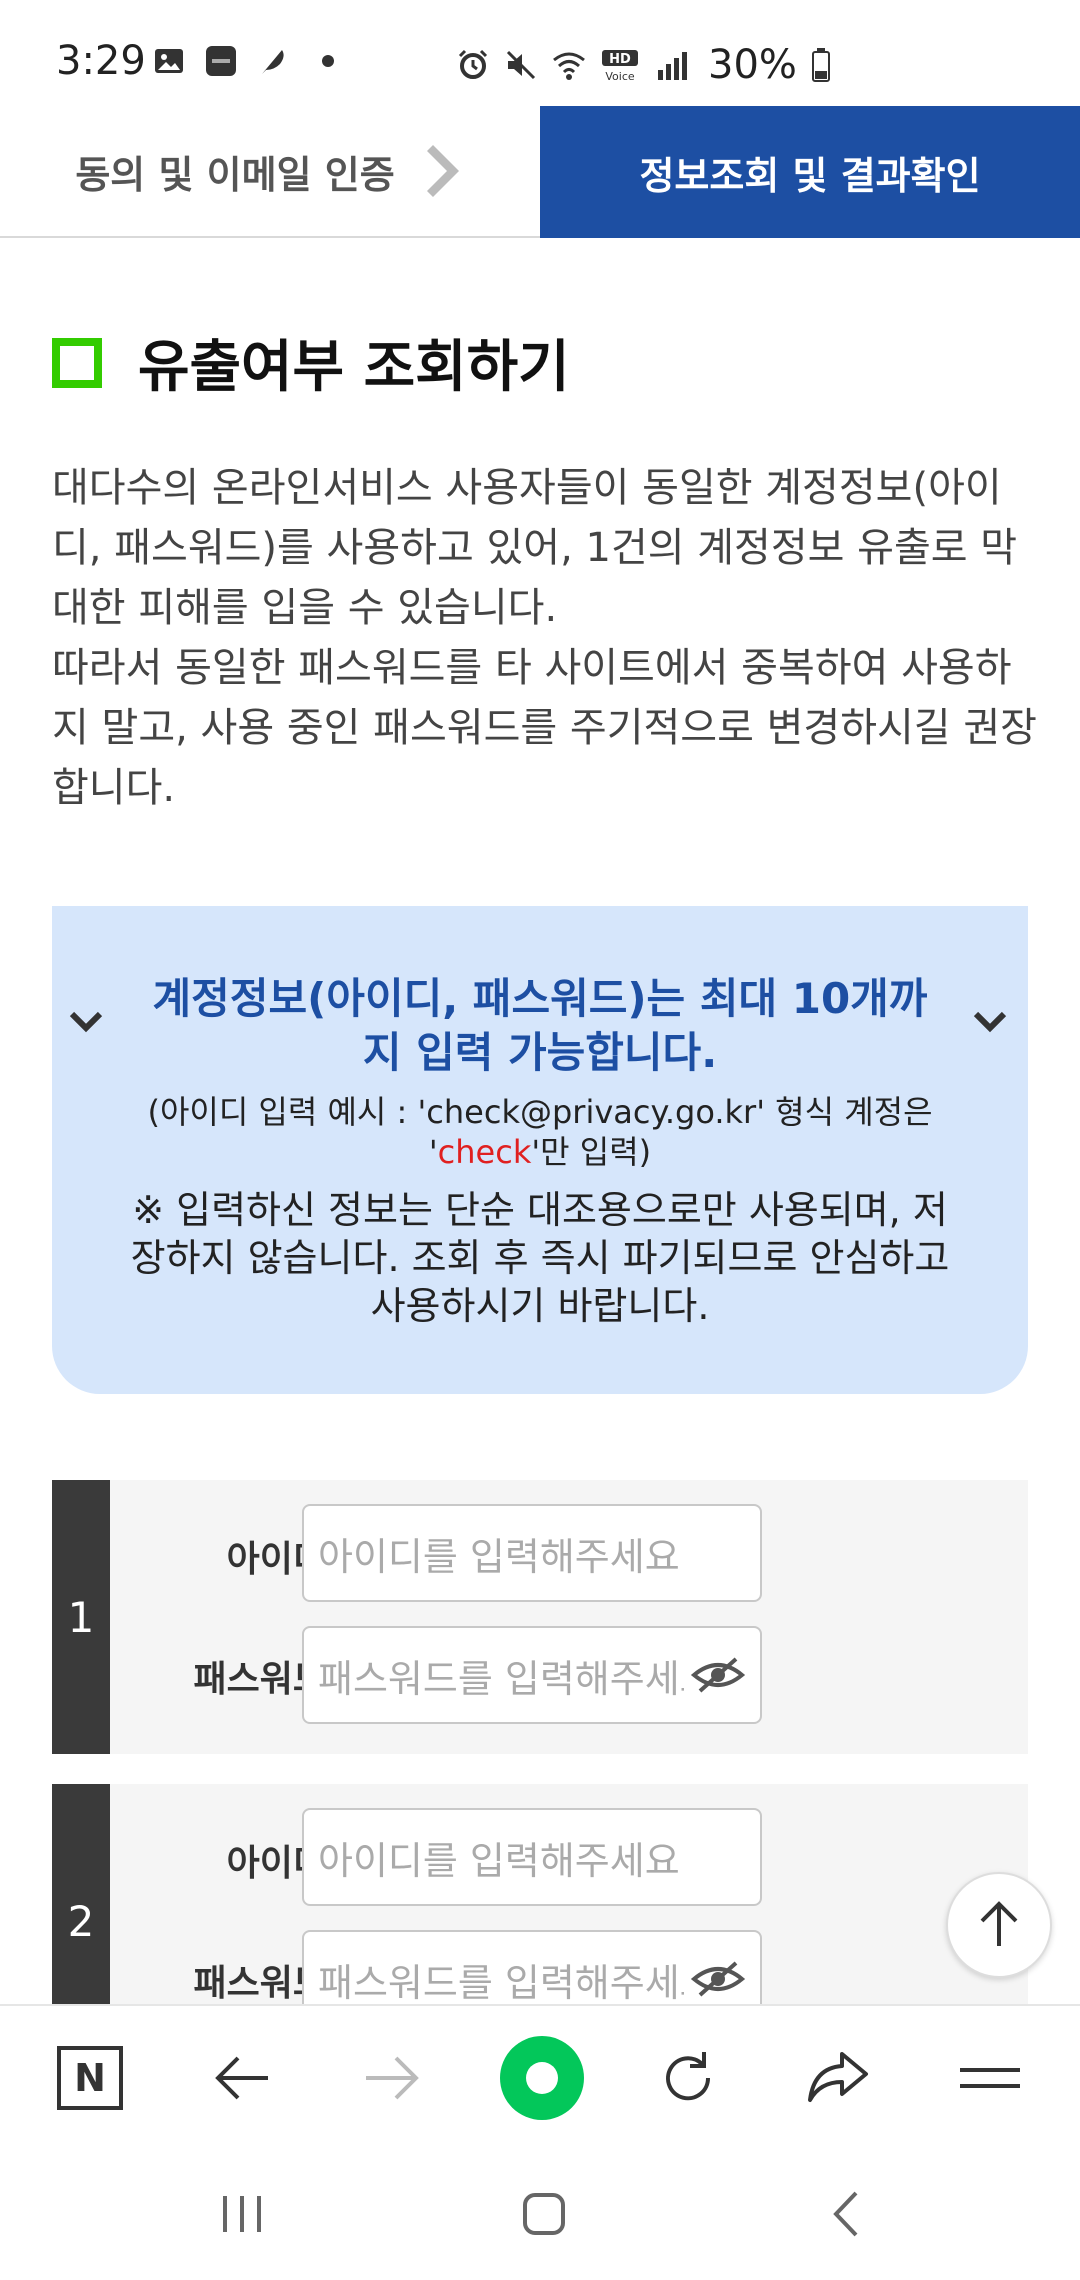 The width and height of the screenshot is (1080, 2280). Describe the element at coordinates (591, 1152) in the screenshot. I see `notice-example-suffix: '만 입력)` at that location.